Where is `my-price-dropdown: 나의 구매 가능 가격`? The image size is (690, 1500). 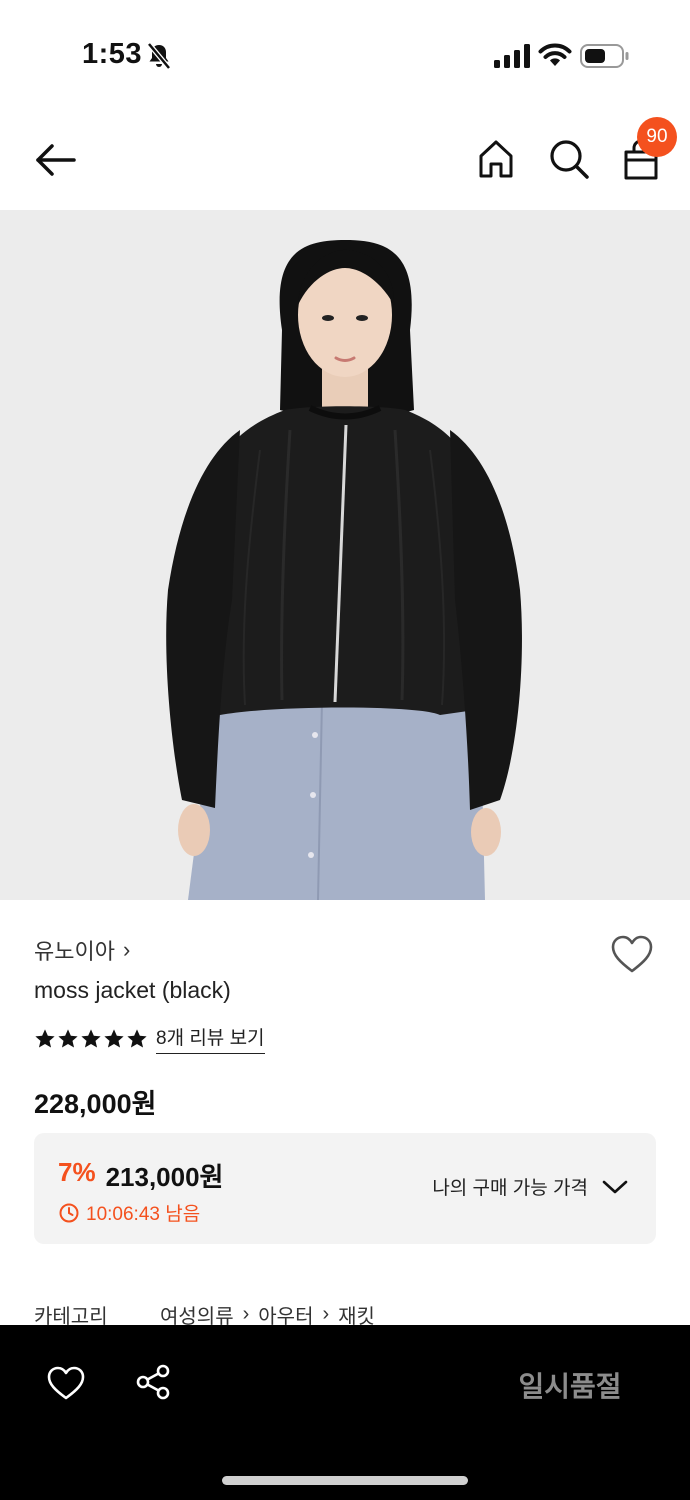
my-price-dropdown: 나의 구매 가능 가격 is located at coordinates (530, 1186).